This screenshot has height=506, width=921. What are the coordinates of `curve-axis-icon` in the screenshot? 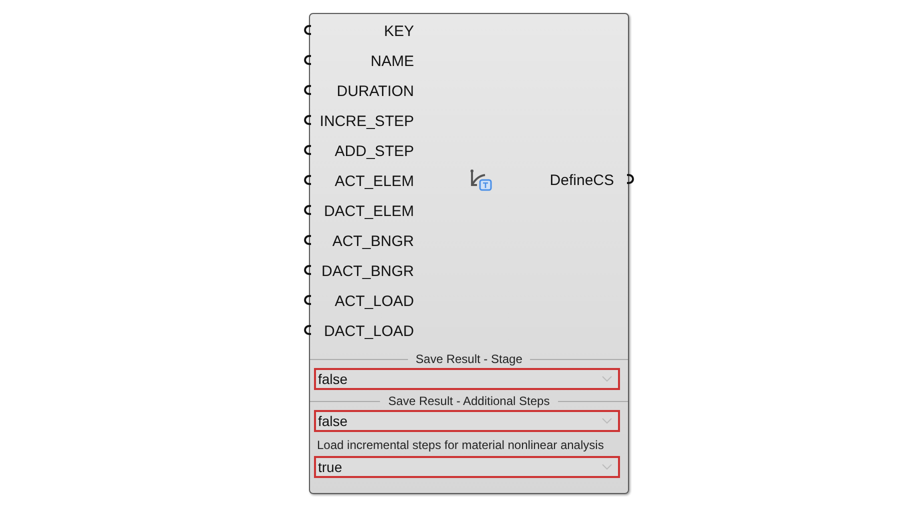 It's located at (481, 180).